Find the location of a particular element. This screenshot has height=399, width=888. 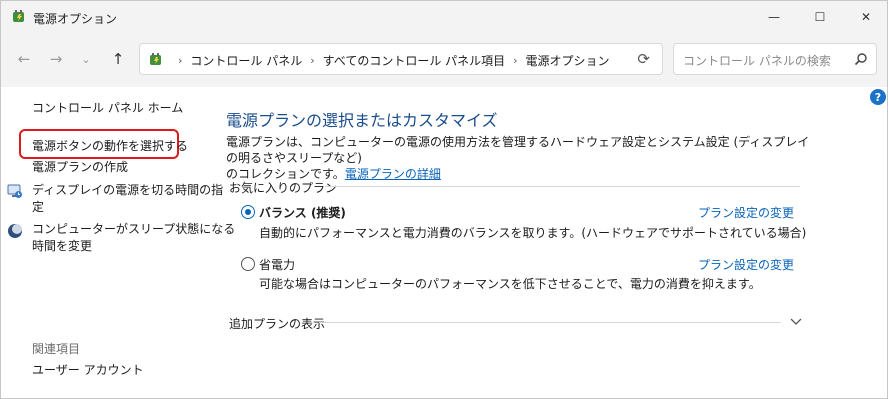

sidebar-item-sleep: コンピューターがスリープ状態になる 時間を変更 is located at coordinates (133, 238).